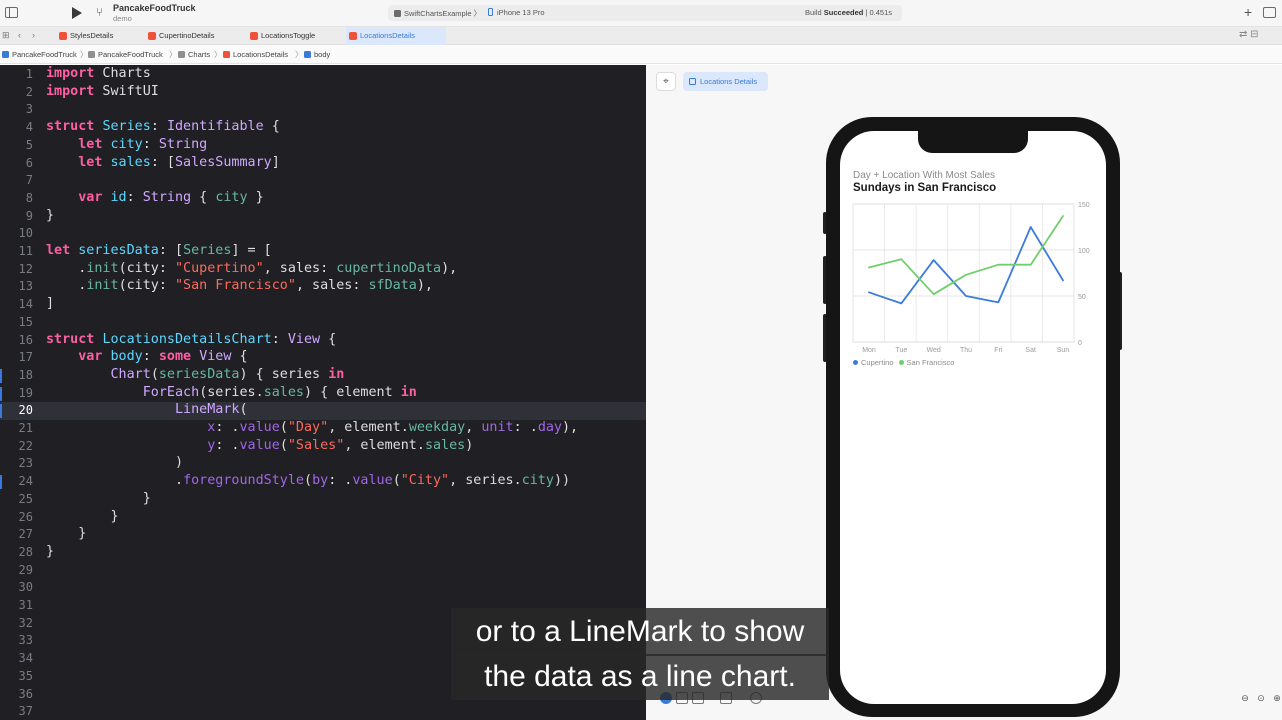  Describe the element at coordinates (323, 181) in the screenshot. I see `code-line: 7` at that location.